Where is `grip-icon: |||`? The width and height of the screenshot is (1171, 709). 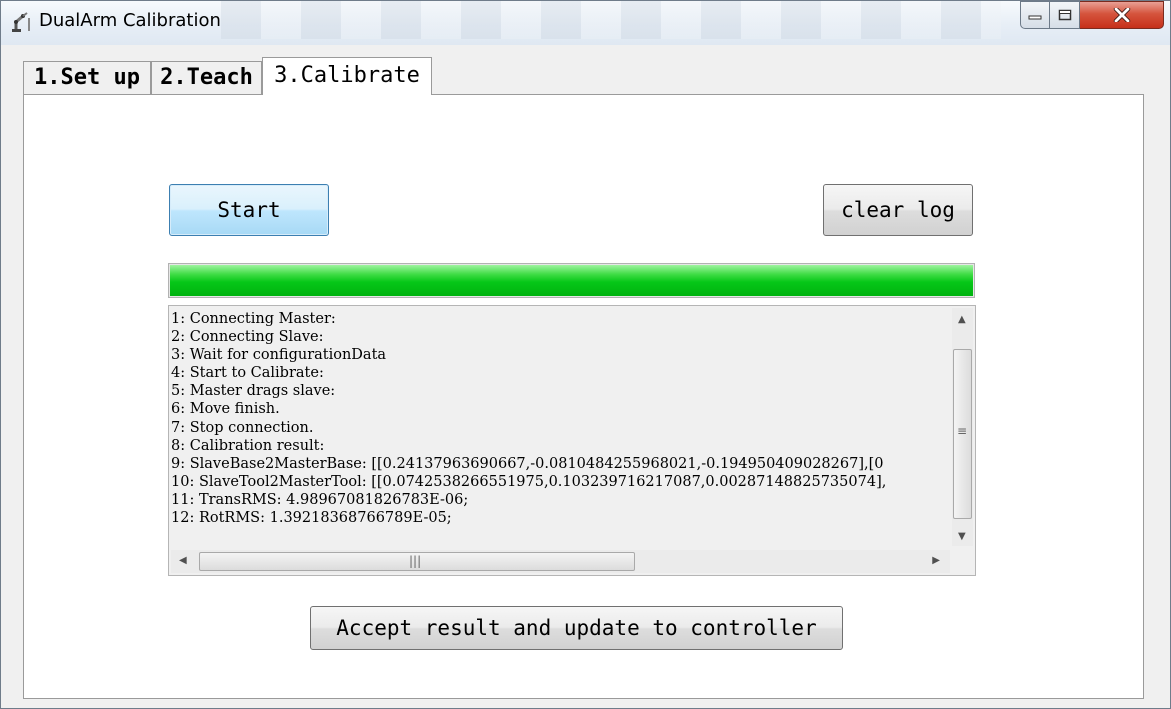 grip-icon: ||| is located at coordinates (415, 561).